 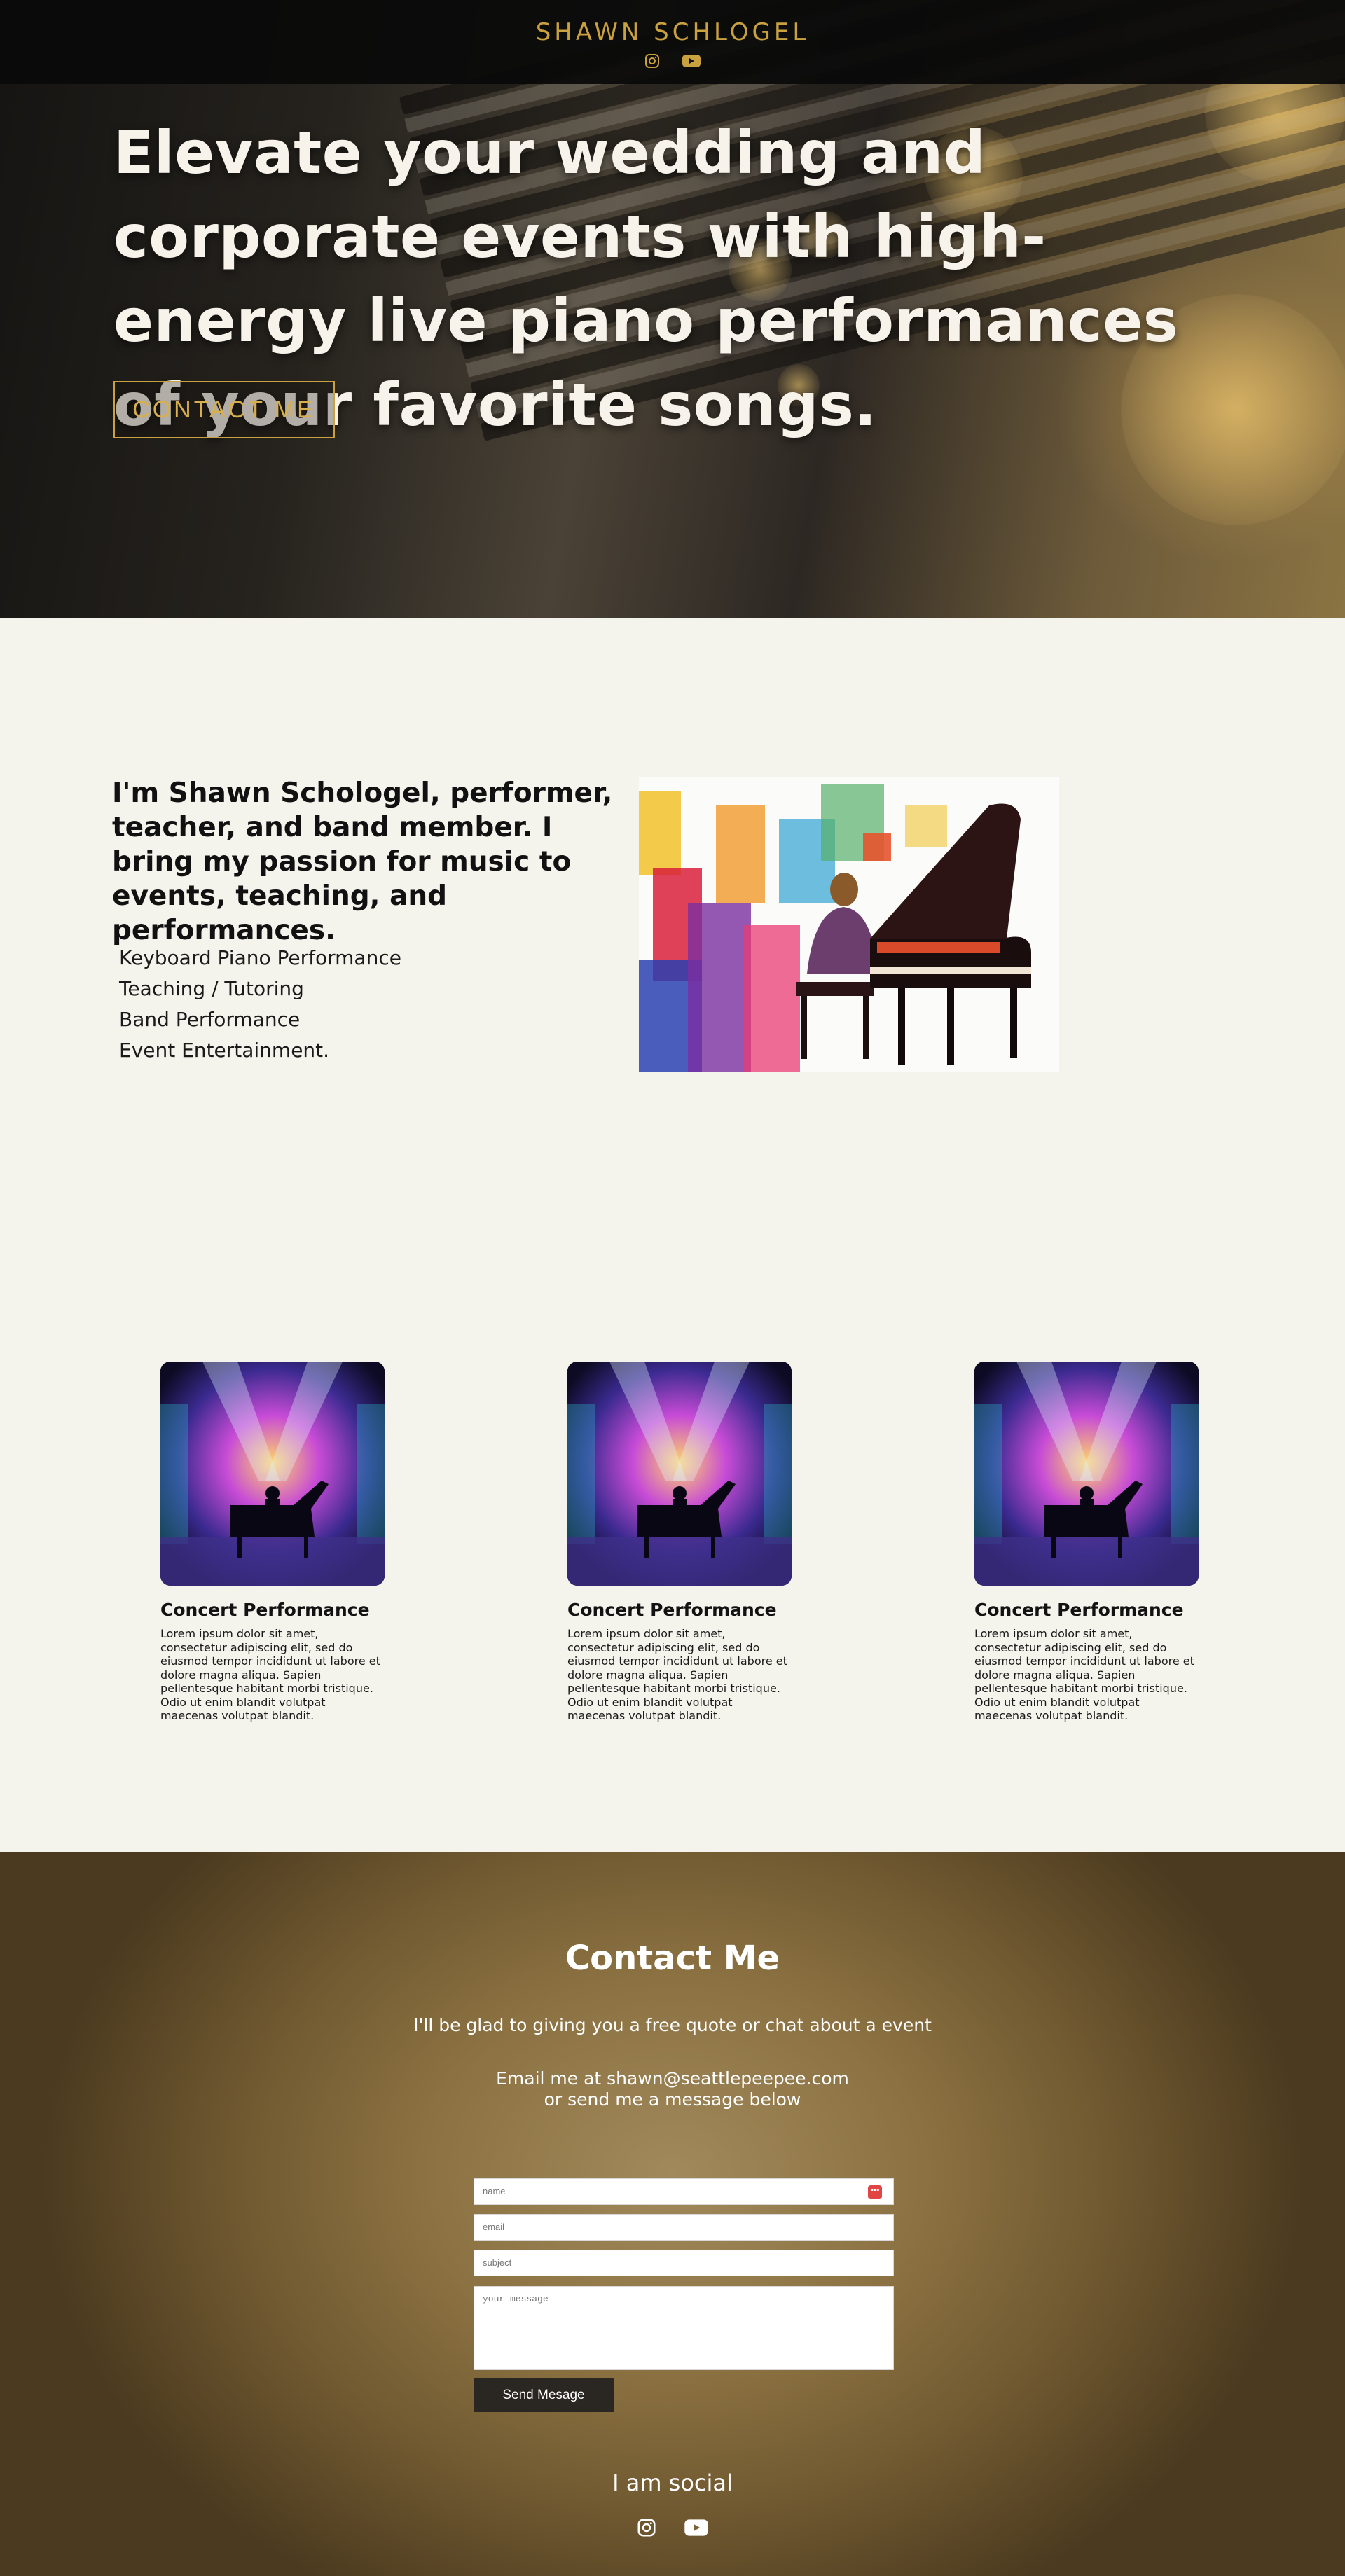 I want to click on subject-field: subject, so click(x=684, y=2263).